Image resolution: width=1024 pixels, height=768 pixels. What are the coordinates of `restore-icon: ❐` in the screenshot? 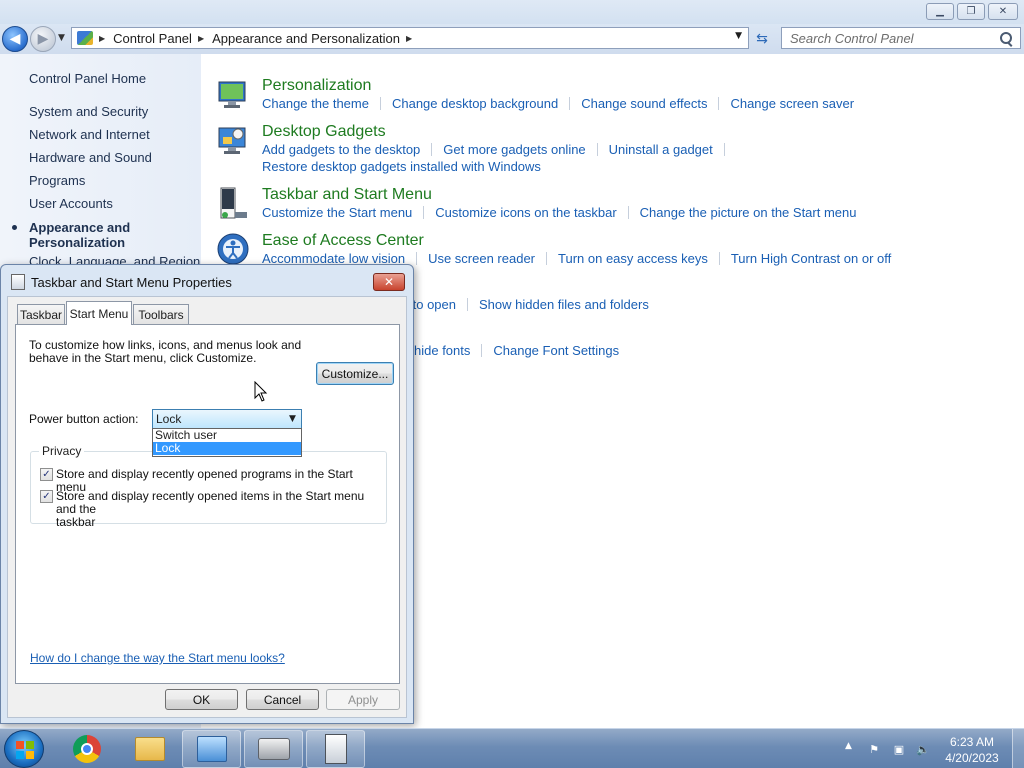 It's located at (971, 11).